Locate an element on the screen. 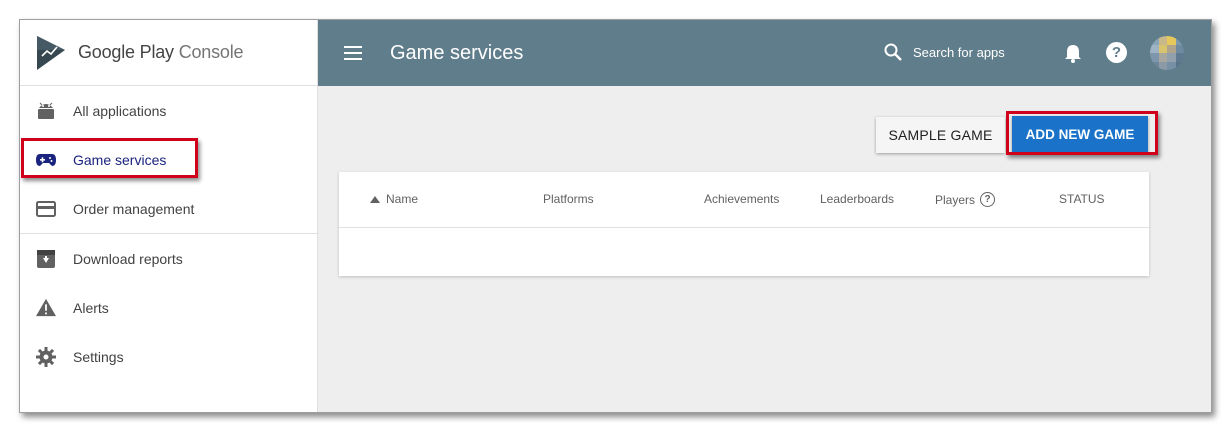 The image size is (1229, 432). warning-icon is located at coordinates (46, 308).